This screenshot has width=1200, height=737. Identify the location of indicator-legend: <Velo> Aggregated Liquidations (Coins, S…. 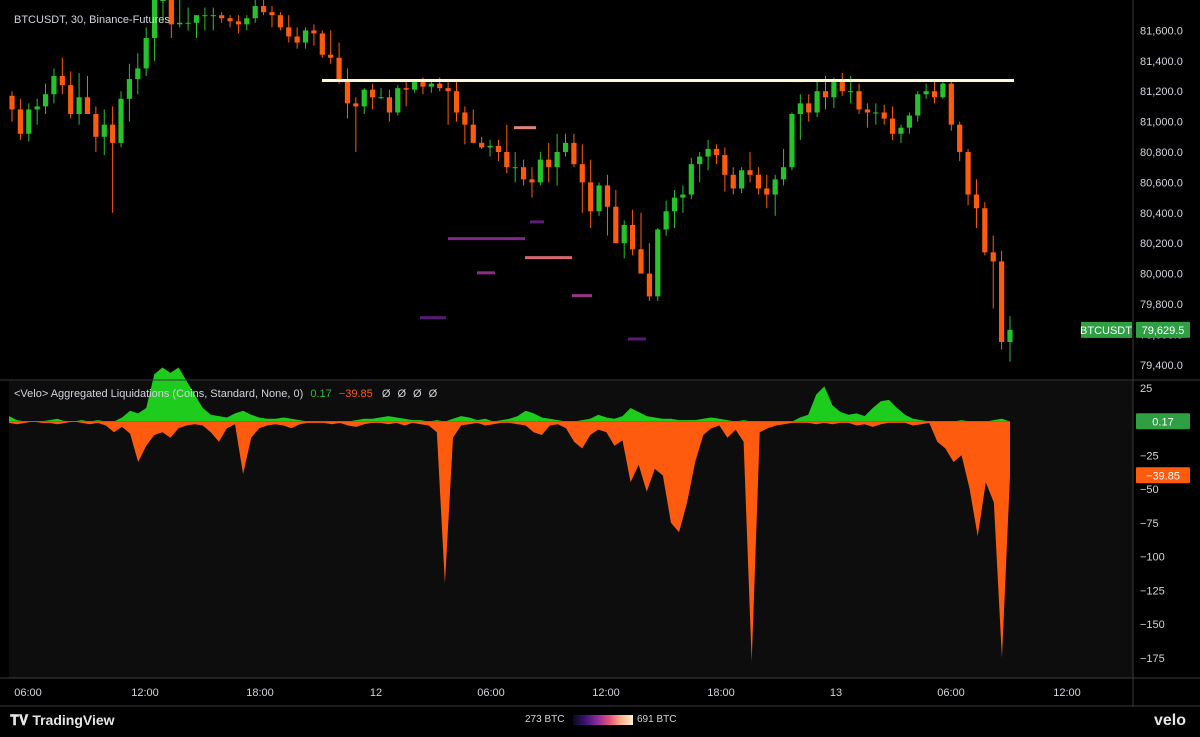
(226, 394).